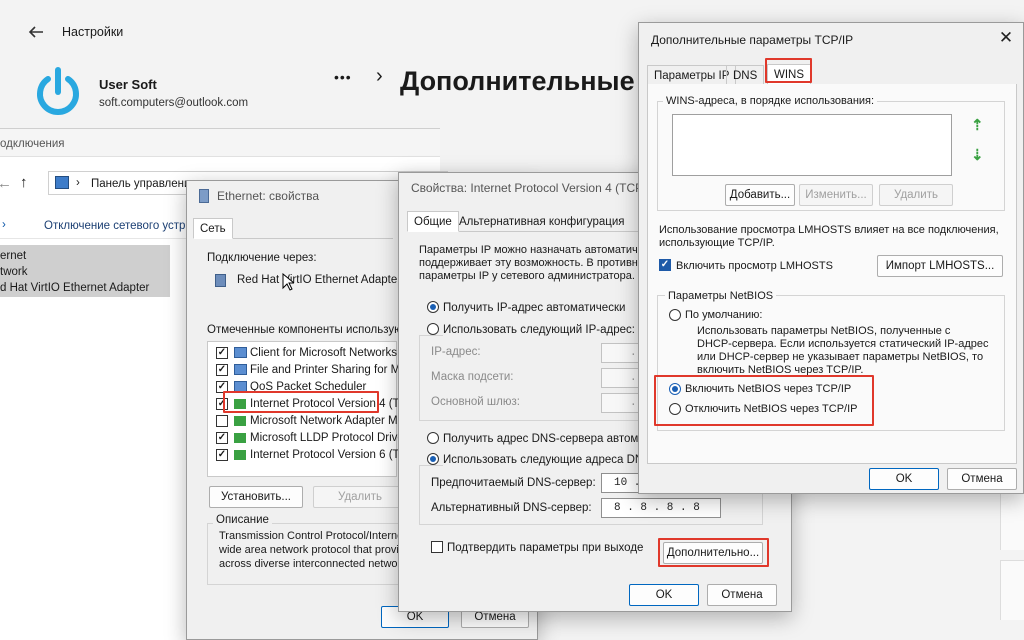  What do you see at coordinates (904, 479) in the screenshot?
I see `advanced-ok-button: OK` at bounding box center [904, 479].